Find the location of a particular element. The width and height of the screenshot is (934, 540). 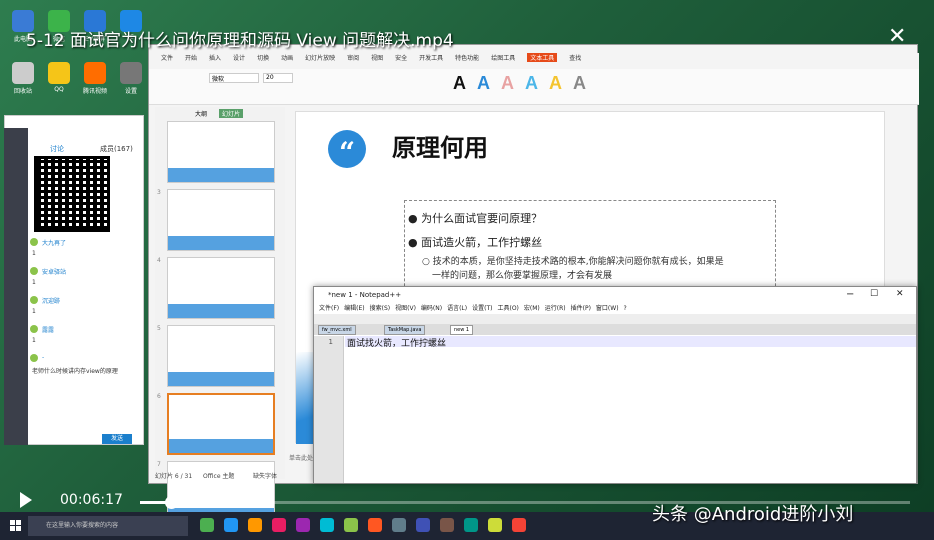

chat-tab-discussion: 讨论 is located at coordinates (57, 149).